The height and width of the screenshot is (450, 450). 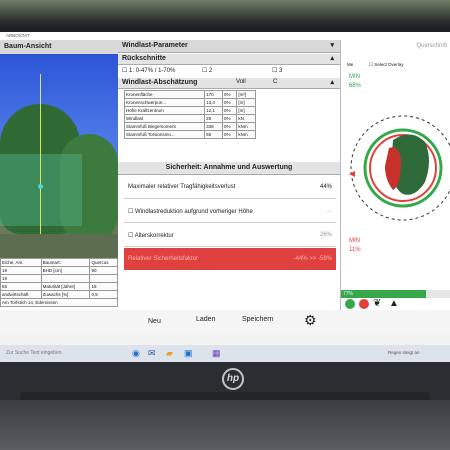 I want to click on overlay-select: ☐ Select Overlay, so click(x=386, y=65).